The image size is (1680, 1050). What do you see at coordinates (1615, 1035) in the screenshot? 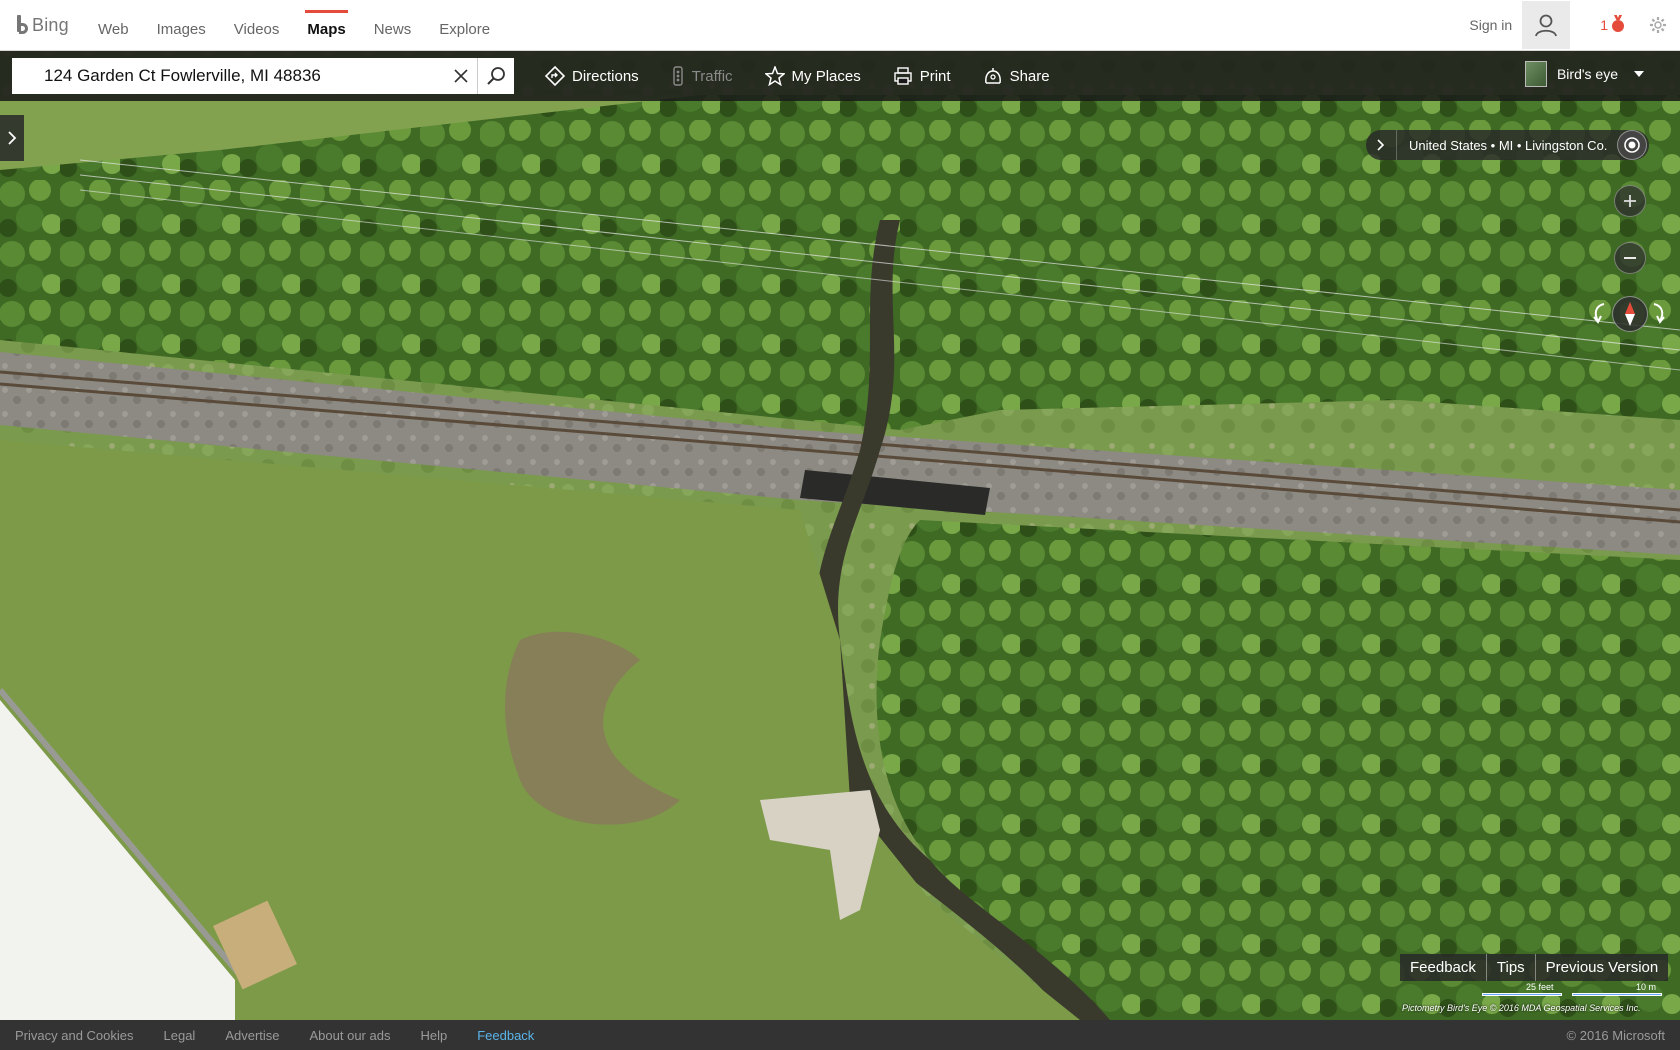
I see `copyright-text: © 2016 Microsoft` at bounding box center [1615, 1035].